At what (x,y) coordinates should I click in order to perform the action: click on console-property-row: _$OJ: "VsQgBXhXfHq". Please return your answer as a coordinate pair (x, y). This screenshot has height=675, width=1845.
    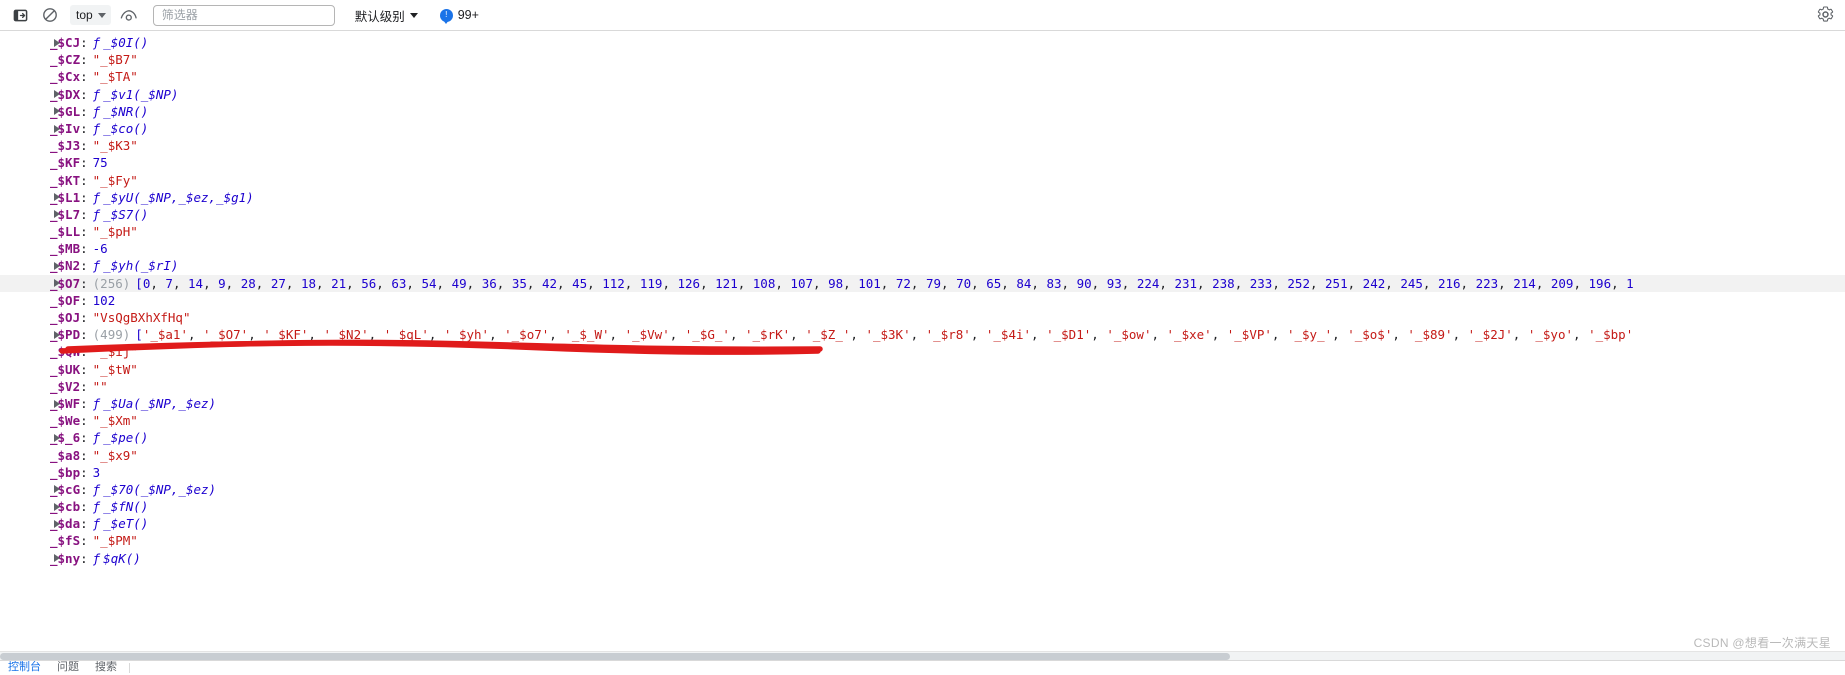
    Looking at the image, I should click on (922, 317).